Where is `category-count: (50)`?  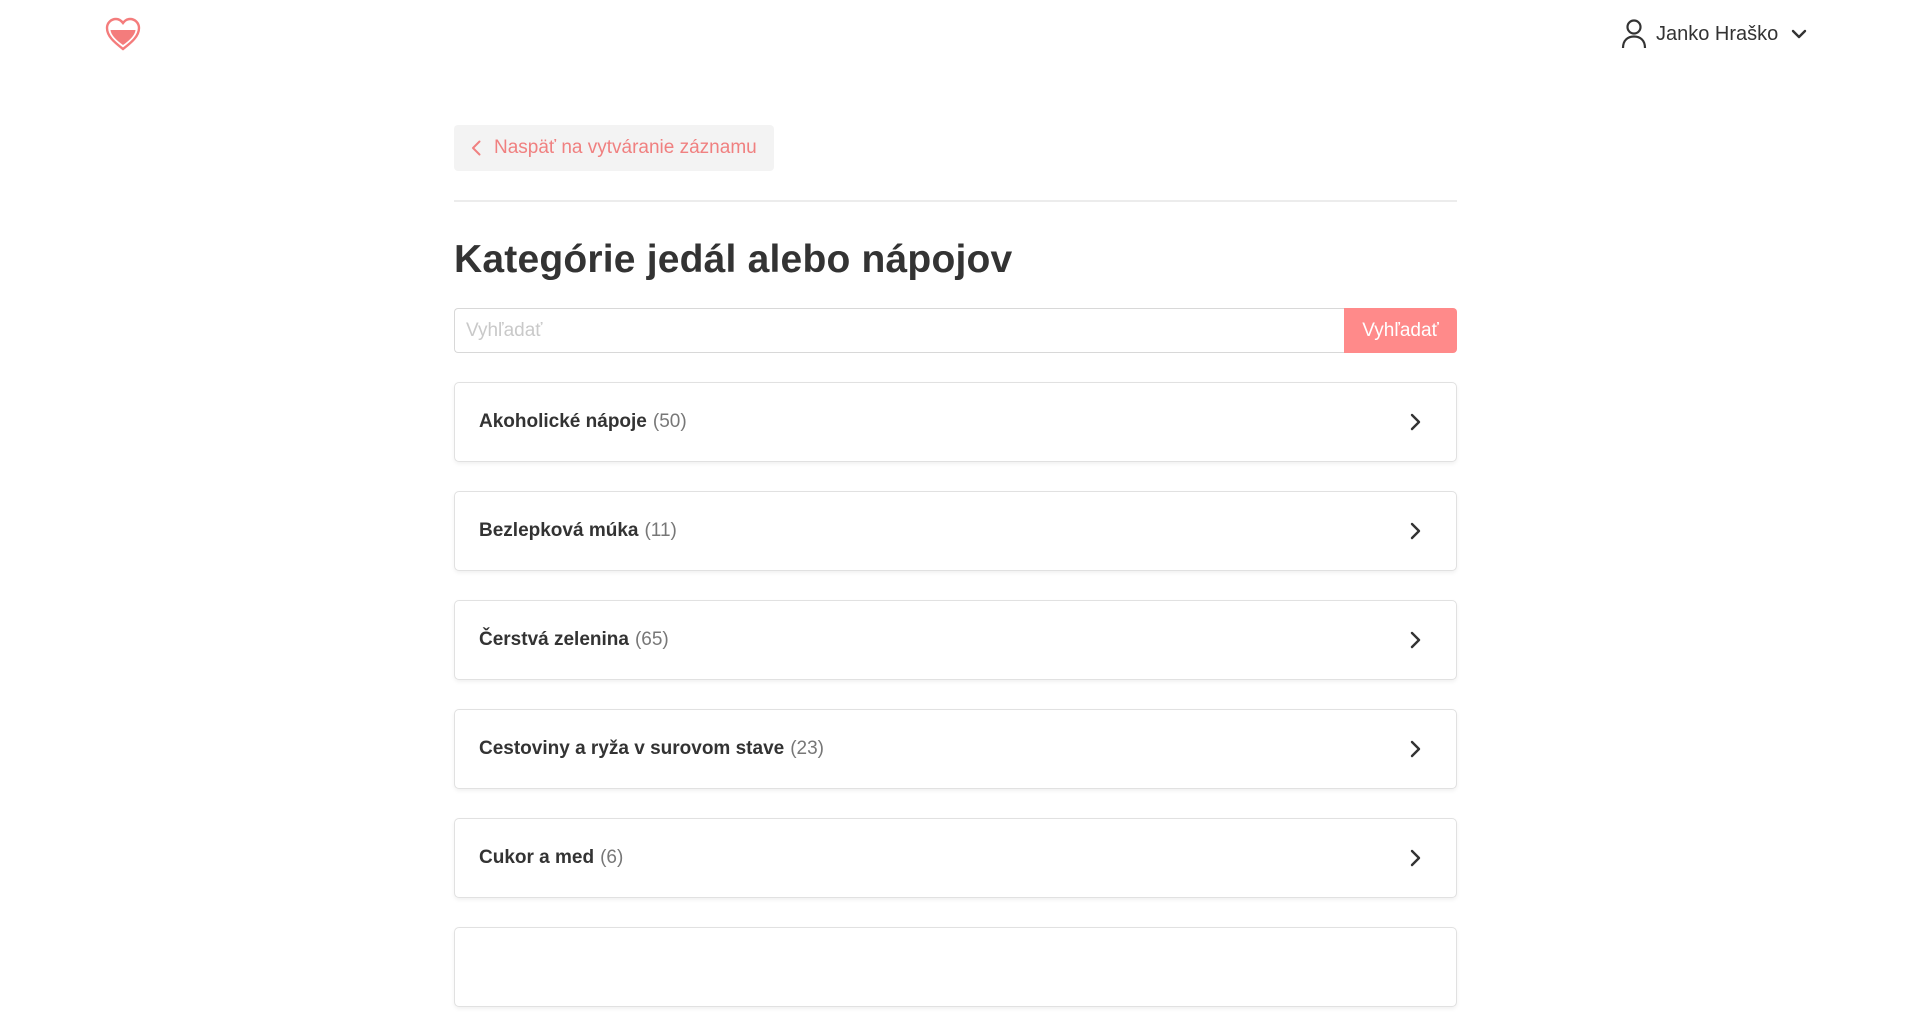
category-count: (50) is located at coordinates (669, 421).